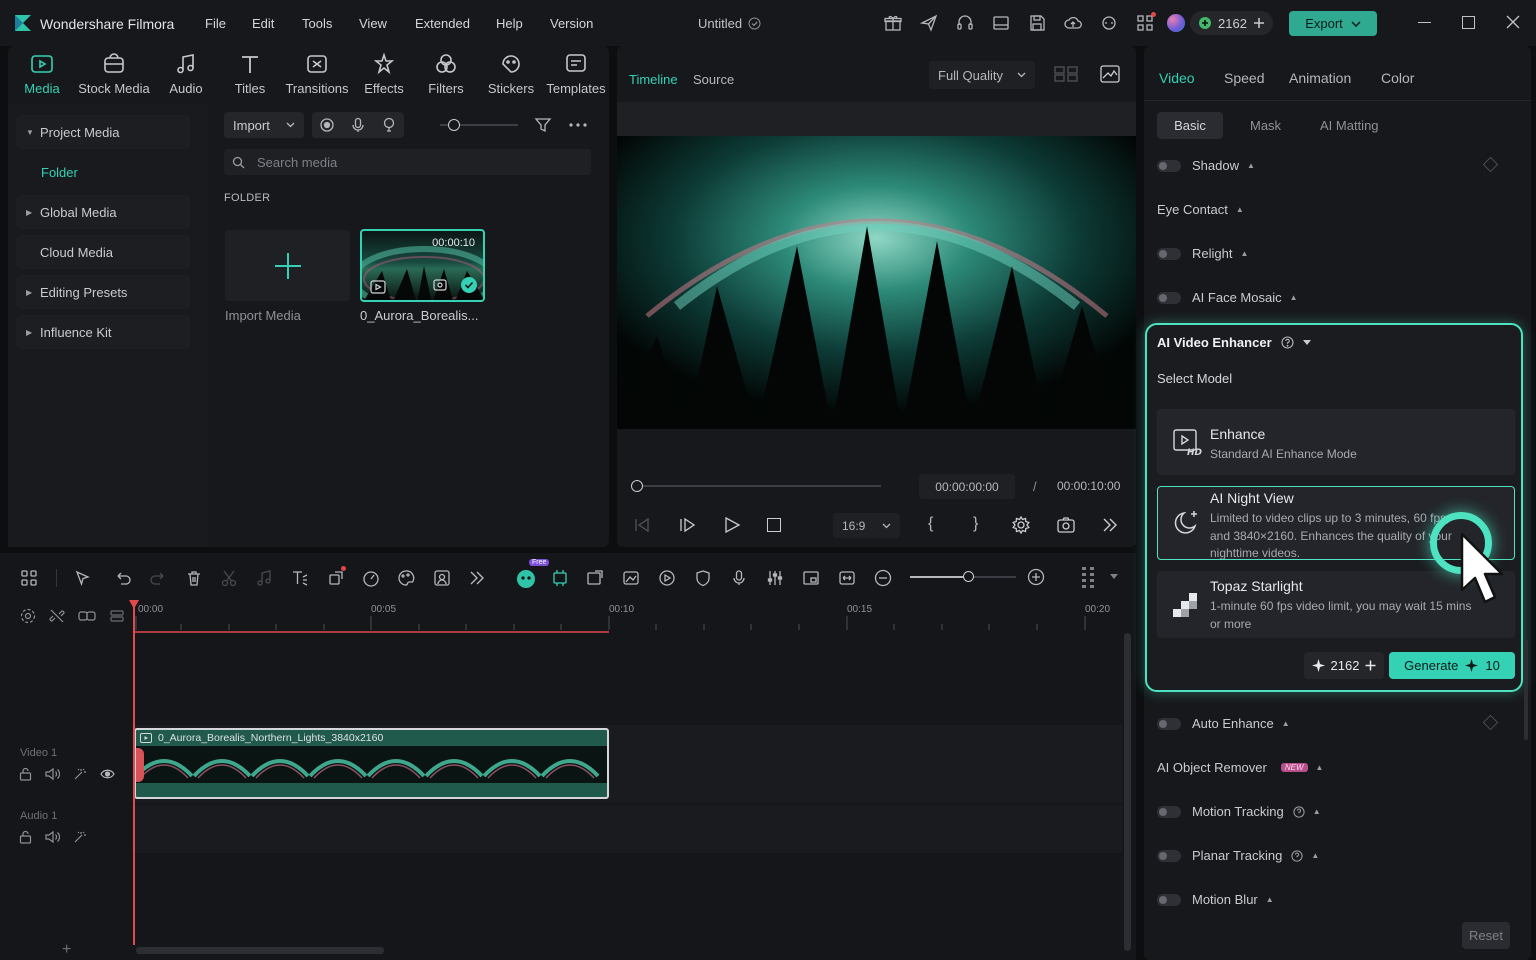 The image size is (1536, 960). I want to click on search-input: Search media, so click(407, 162).